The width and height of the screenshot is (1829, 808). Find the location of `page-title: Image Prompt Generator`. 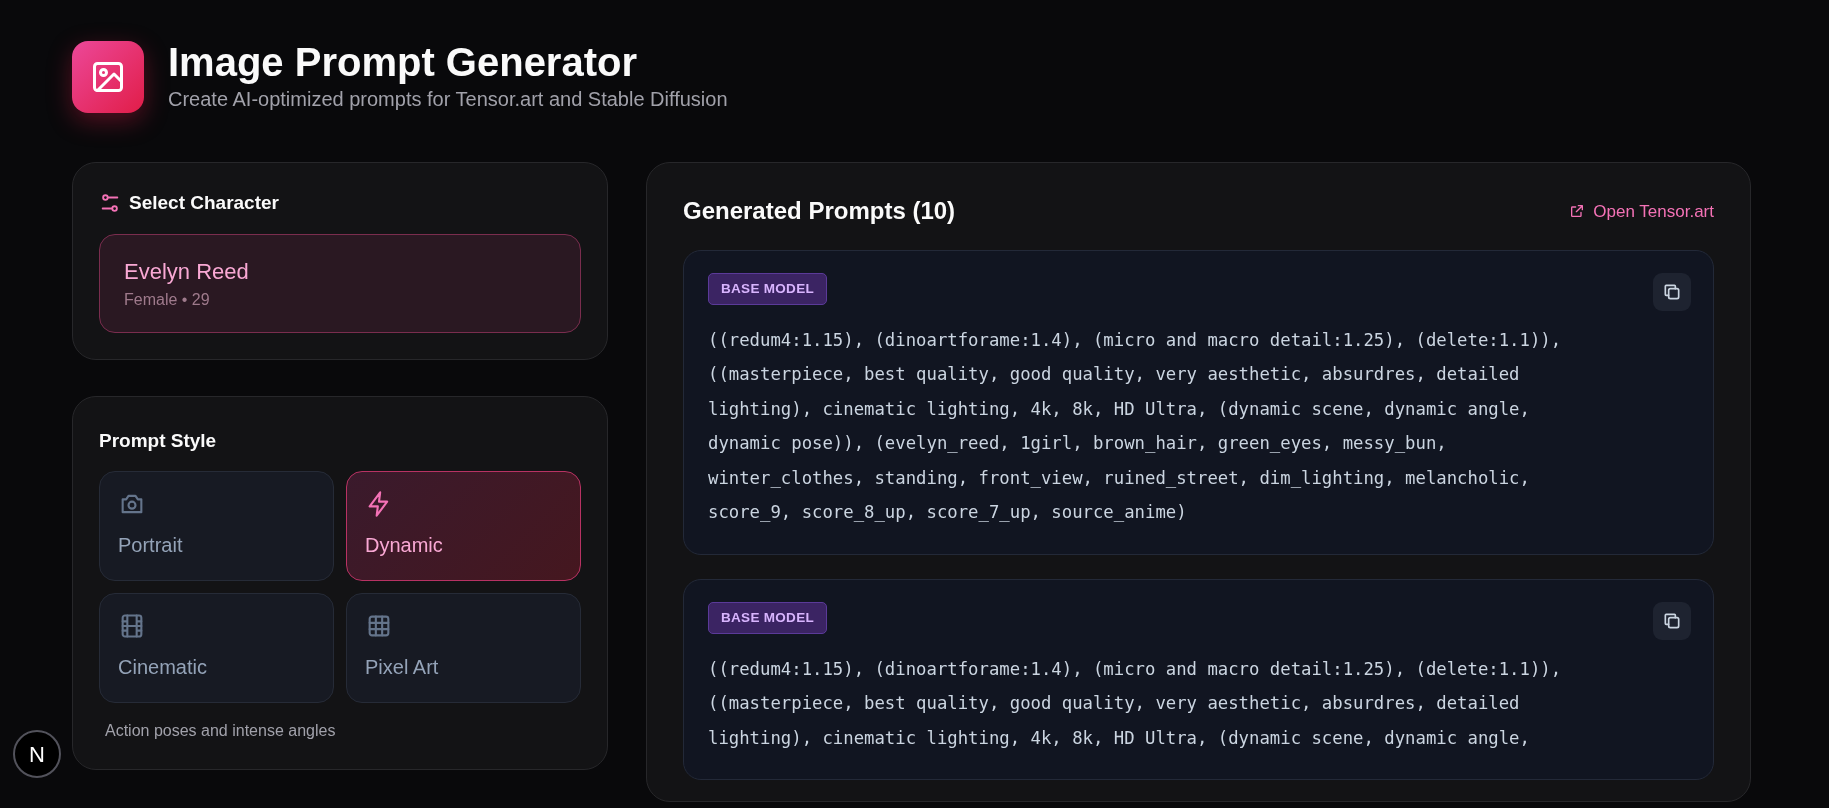

page-title: Image Prompt Generator is located at coordinates (403, 62).